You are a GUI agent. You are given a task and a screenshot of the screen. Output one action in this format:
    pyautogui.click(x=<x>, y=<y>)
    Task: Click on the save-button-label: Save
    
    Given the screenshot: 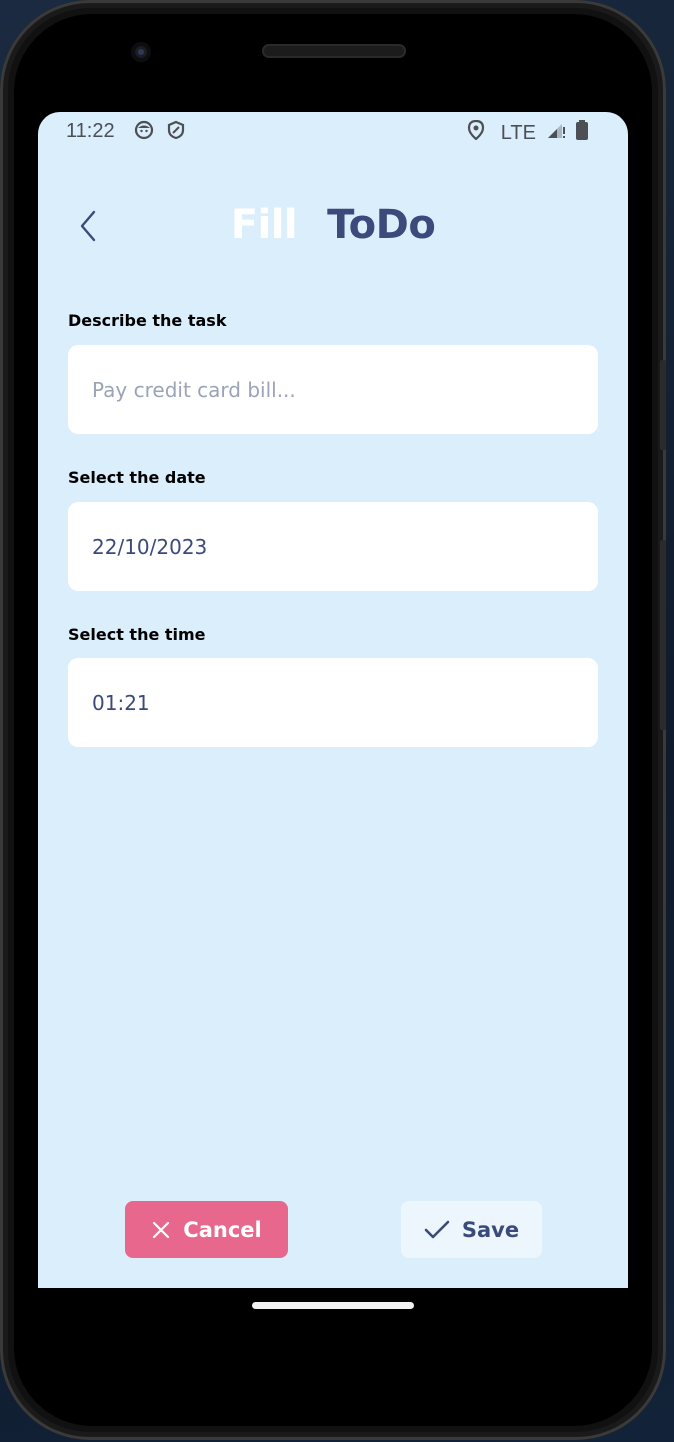 What is the action you would take?
    pyautogui.click(x=490, y=1229)
    